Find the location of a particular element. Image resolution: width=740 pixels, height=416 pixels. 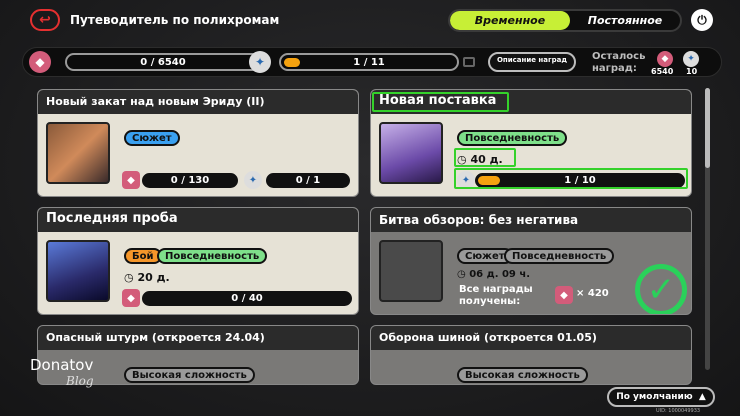

card-progress-label: 1 / 10 is located at coordinates (580, 180).